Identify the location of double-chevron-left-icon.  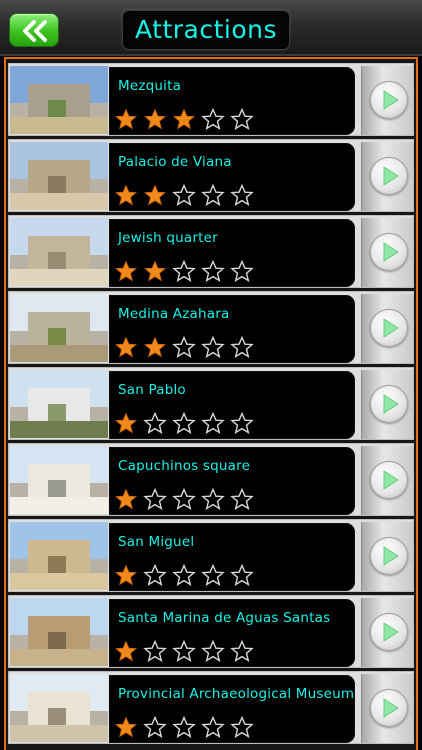
(35, 31).